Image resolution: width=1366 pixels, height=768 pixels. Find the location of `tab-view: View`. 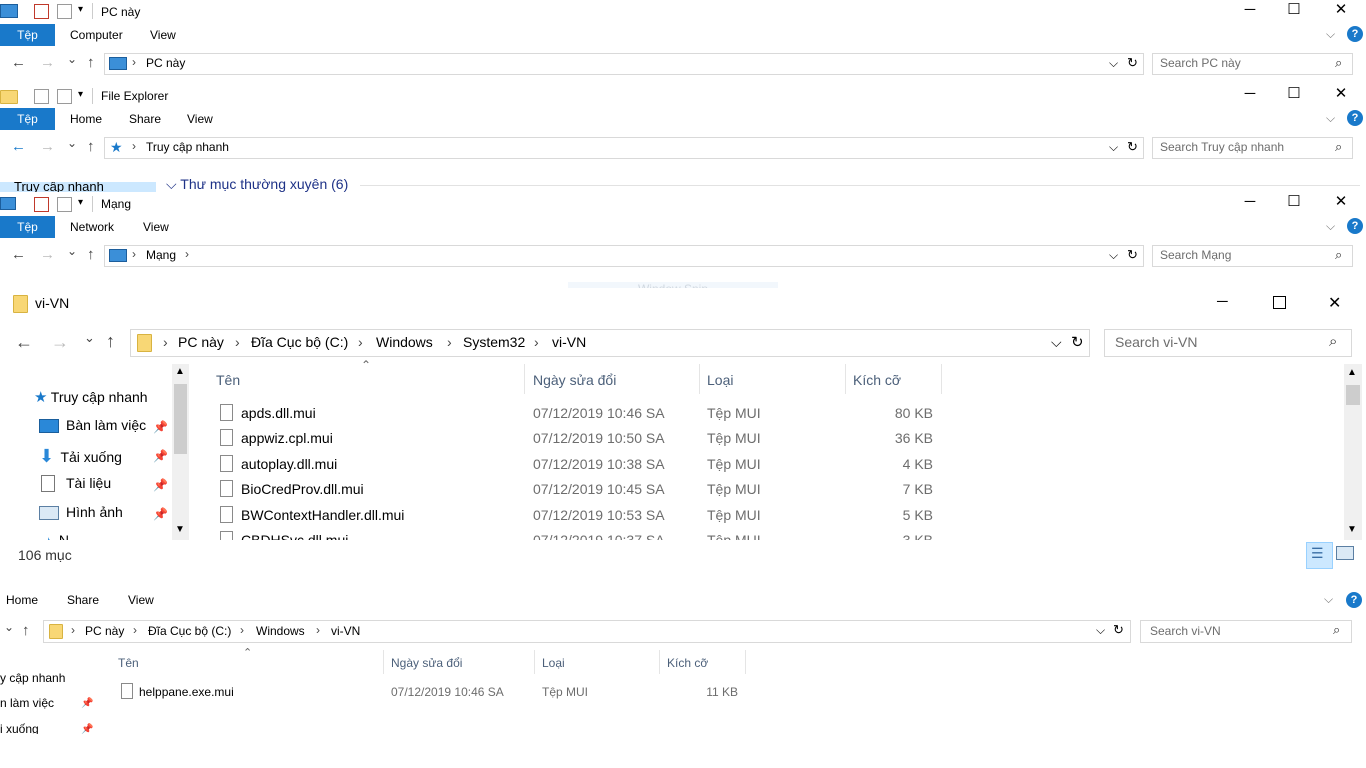

tab-view: View is located at coordinates (141, 600).